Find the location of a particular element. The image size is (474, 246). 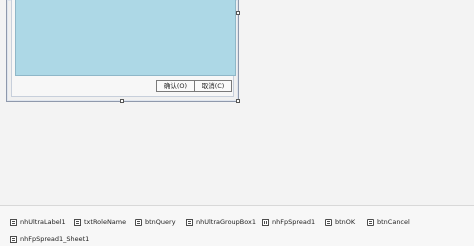

label-icon is located at coordinates (13, 222).